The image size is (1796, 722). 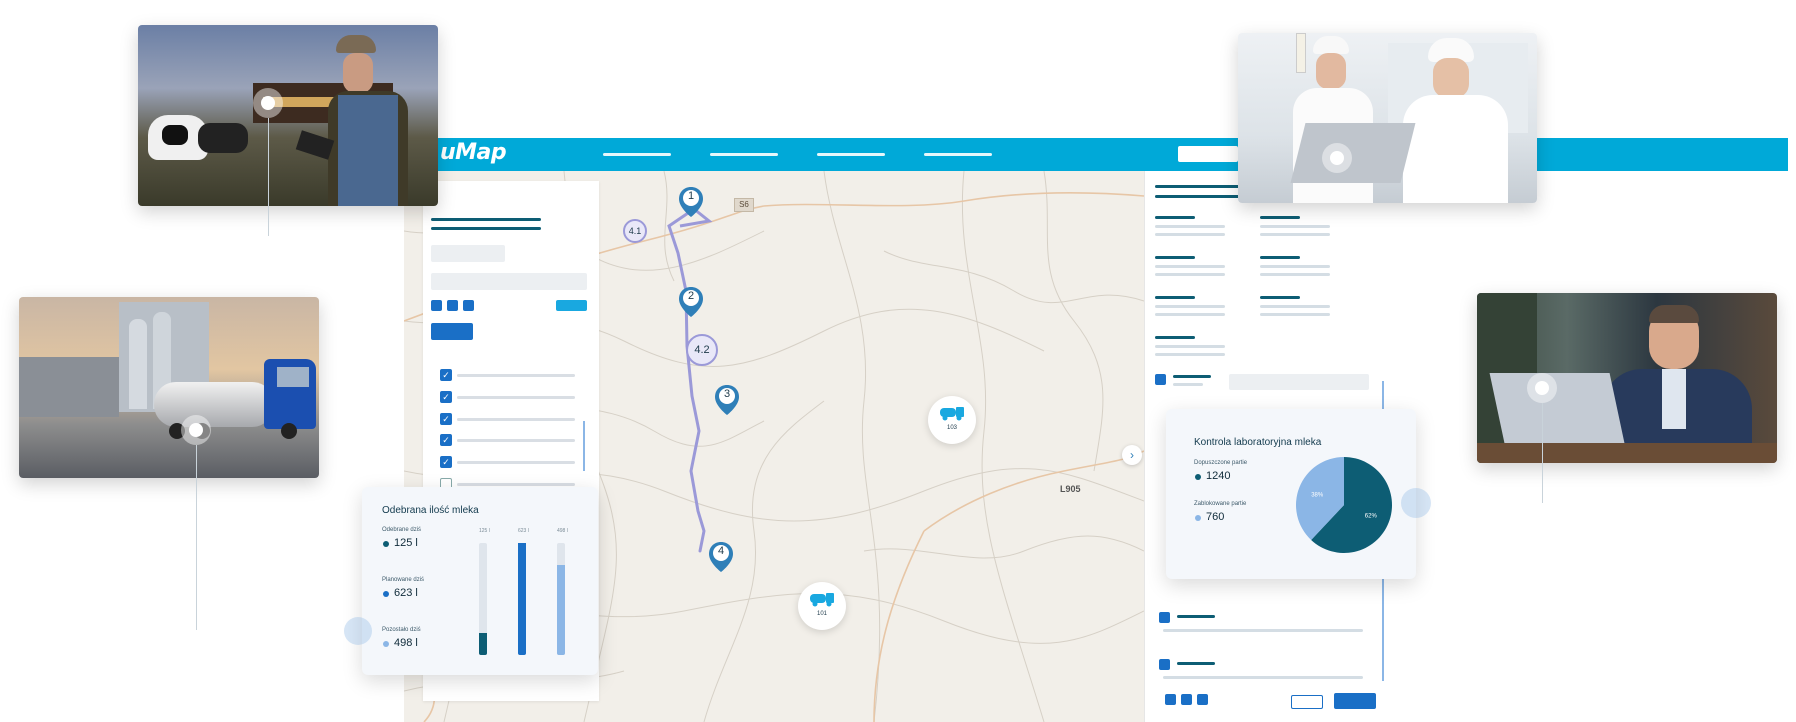 What do you see at coordinates (702, 350) in the screenshot?
I see `route-stop-4-2: 4.2` at bounding box center [702, 350].